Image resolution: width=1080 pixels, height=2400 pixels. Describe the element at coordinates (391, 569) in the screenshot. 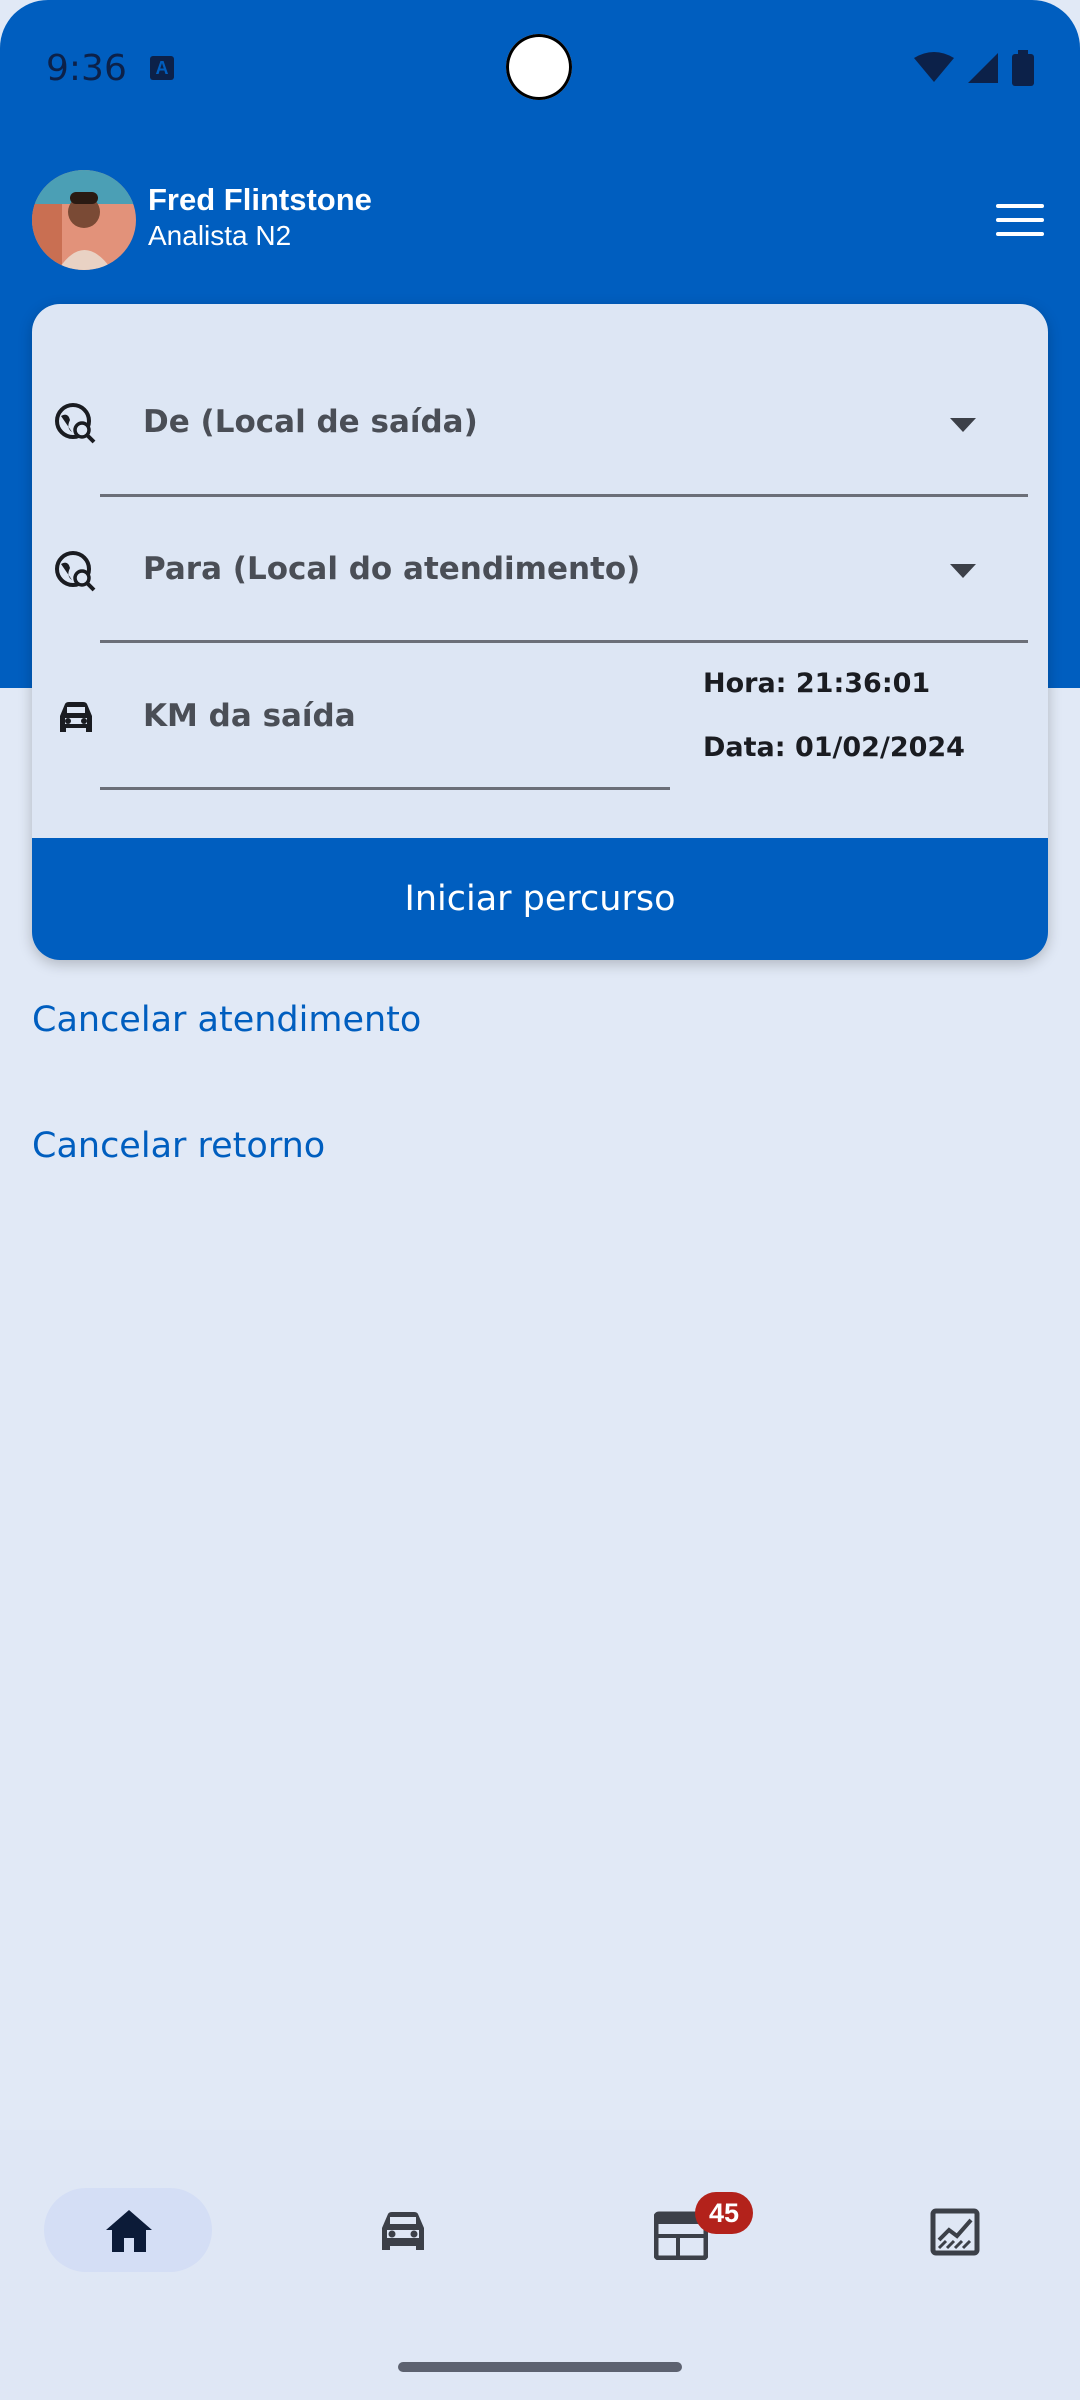

I see `to-location-select: Para (Local do atendimento)` at that location.